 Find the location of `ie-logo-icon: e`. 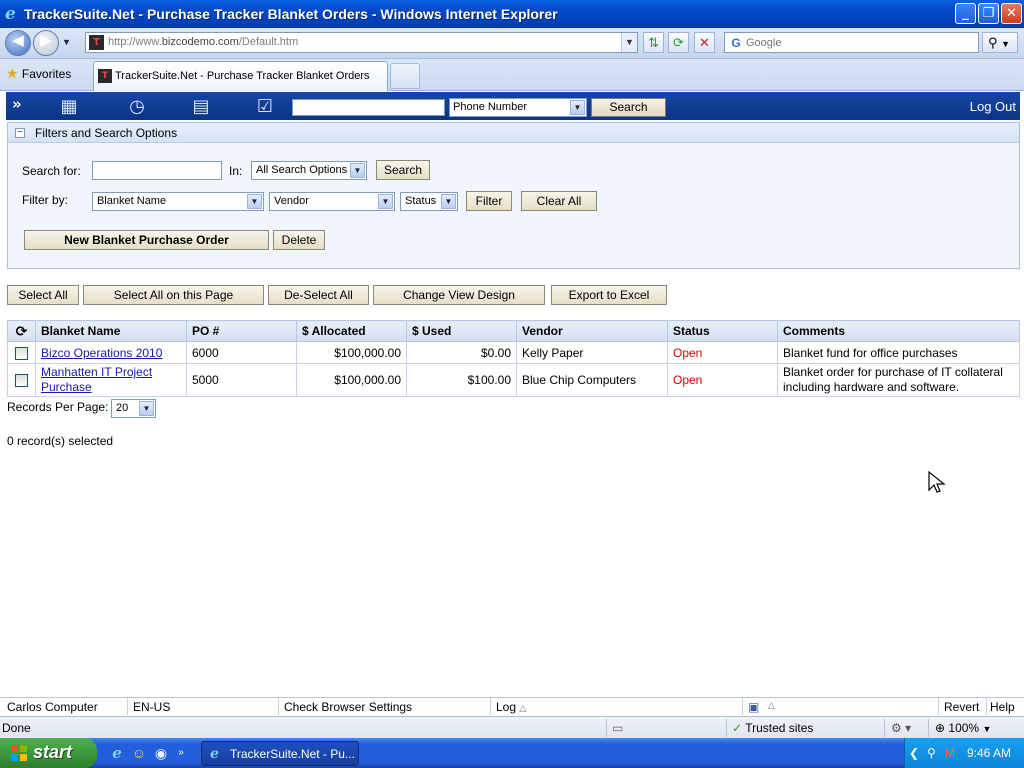

ie-logo-icon: e is located at coordinates (10, 14).